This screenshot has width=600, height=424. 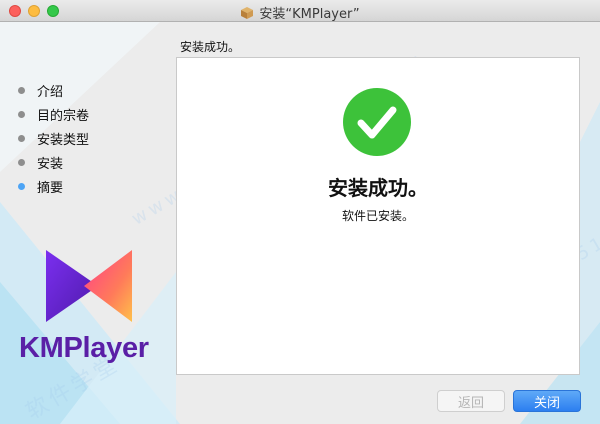 I want to click on step-dot-active, so click(x=21, y=186).